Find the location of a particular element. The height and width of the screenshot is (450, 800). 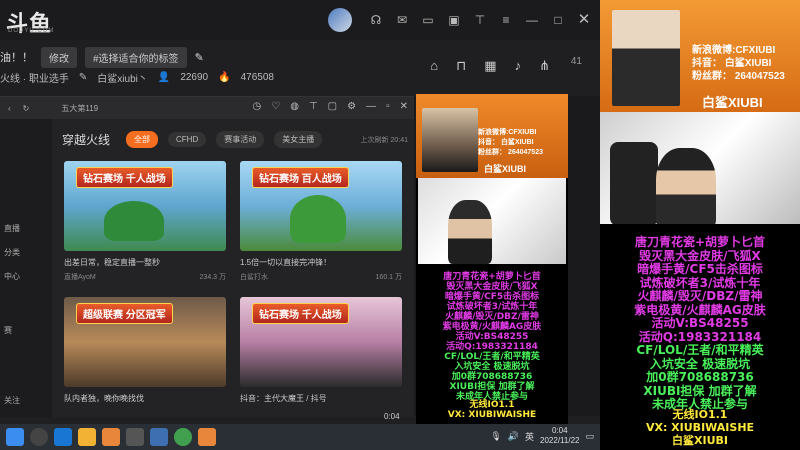

stream-card: 钻石赛场 百人战场 1.5倍一切以直接完冲锋！ 白鲨打水 160.1 万 is located at coordinates (321, 227).